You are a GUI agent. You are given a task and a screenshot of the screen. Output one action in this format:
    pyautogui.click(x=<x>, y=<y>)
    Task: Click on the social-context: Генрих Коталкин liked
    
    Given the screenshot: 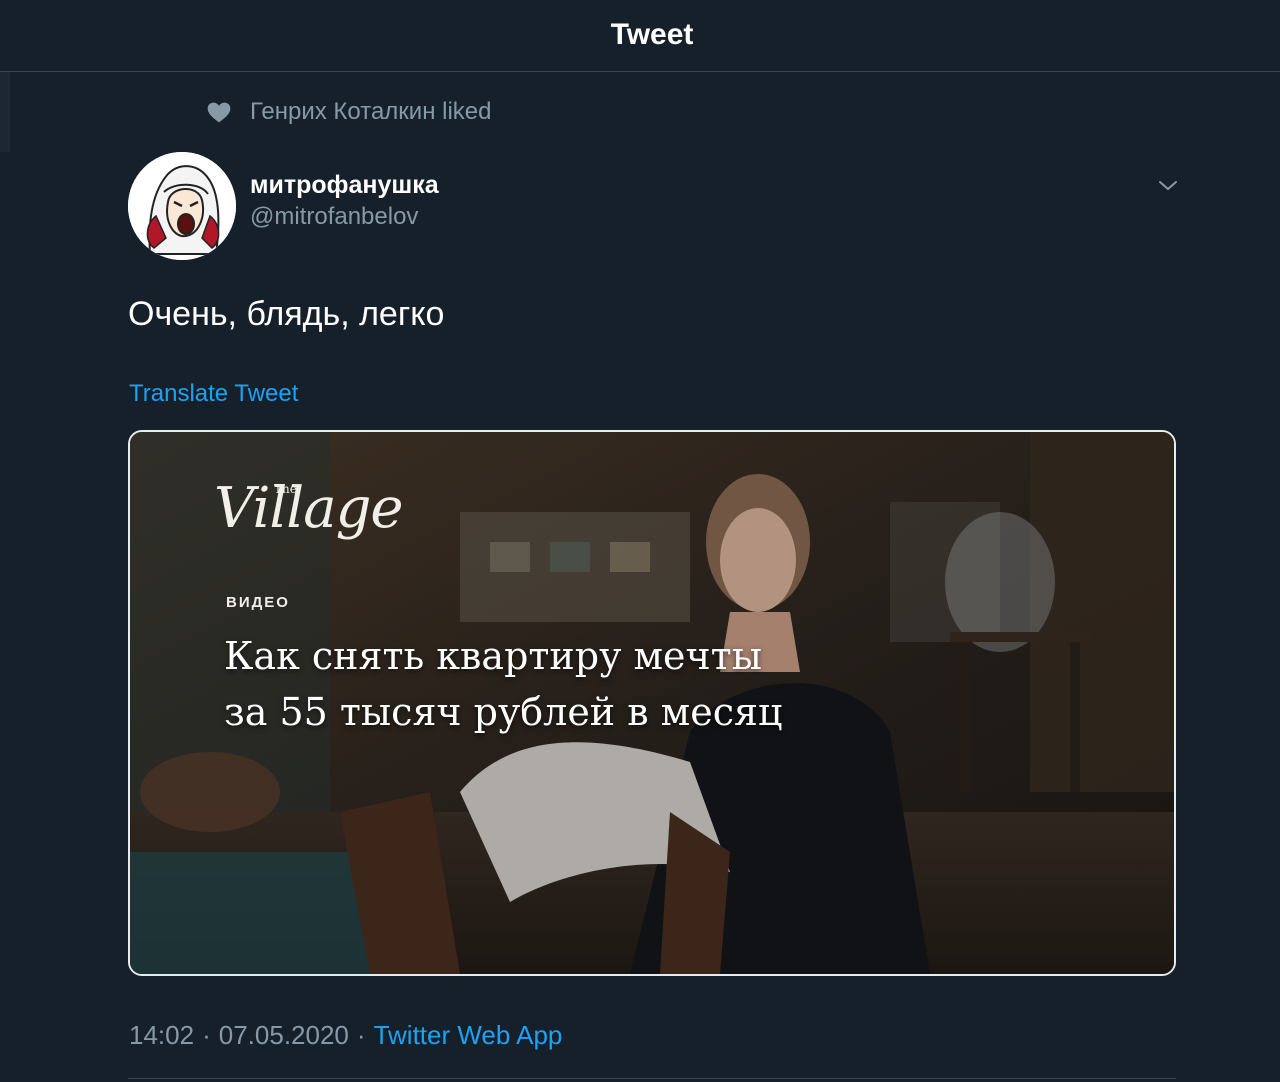 What is the action you would take?
    pyautogui.click(x=348, y=112)
    